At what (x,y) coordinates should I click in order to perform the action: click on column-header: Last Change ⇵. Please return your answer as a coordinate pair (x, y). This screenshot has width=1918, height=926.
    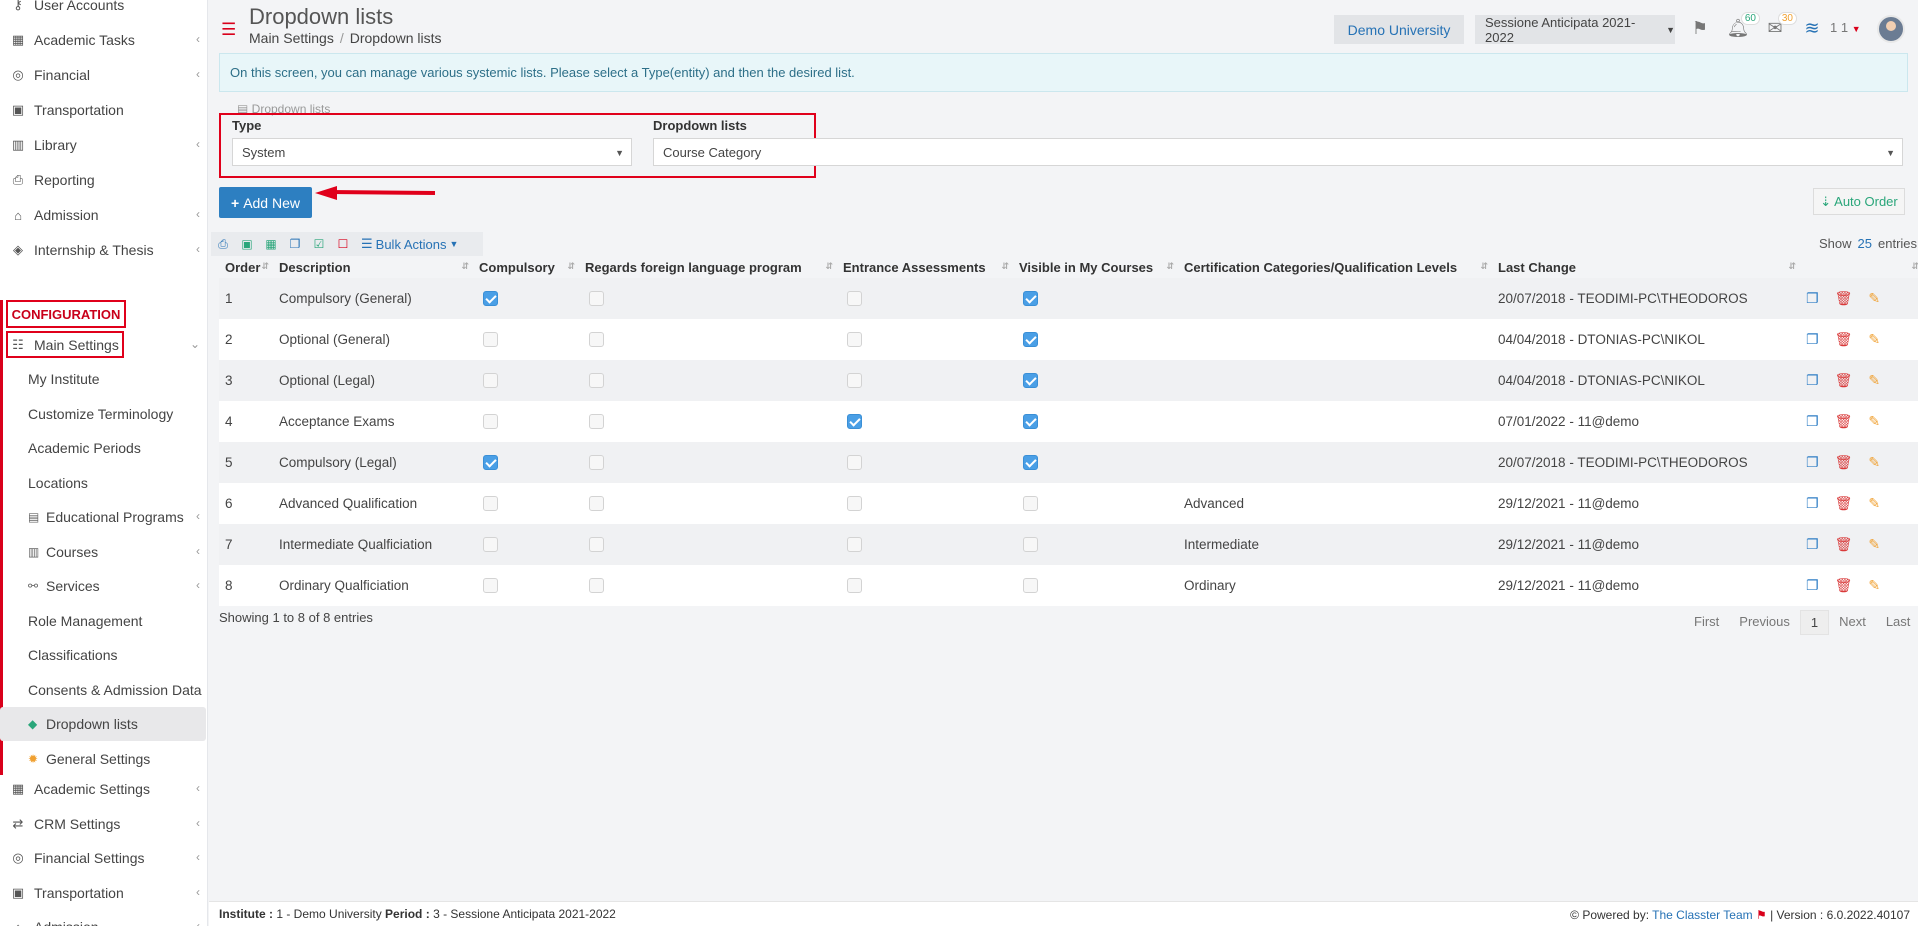
    Looking at the image, I should click on (1646, 267).